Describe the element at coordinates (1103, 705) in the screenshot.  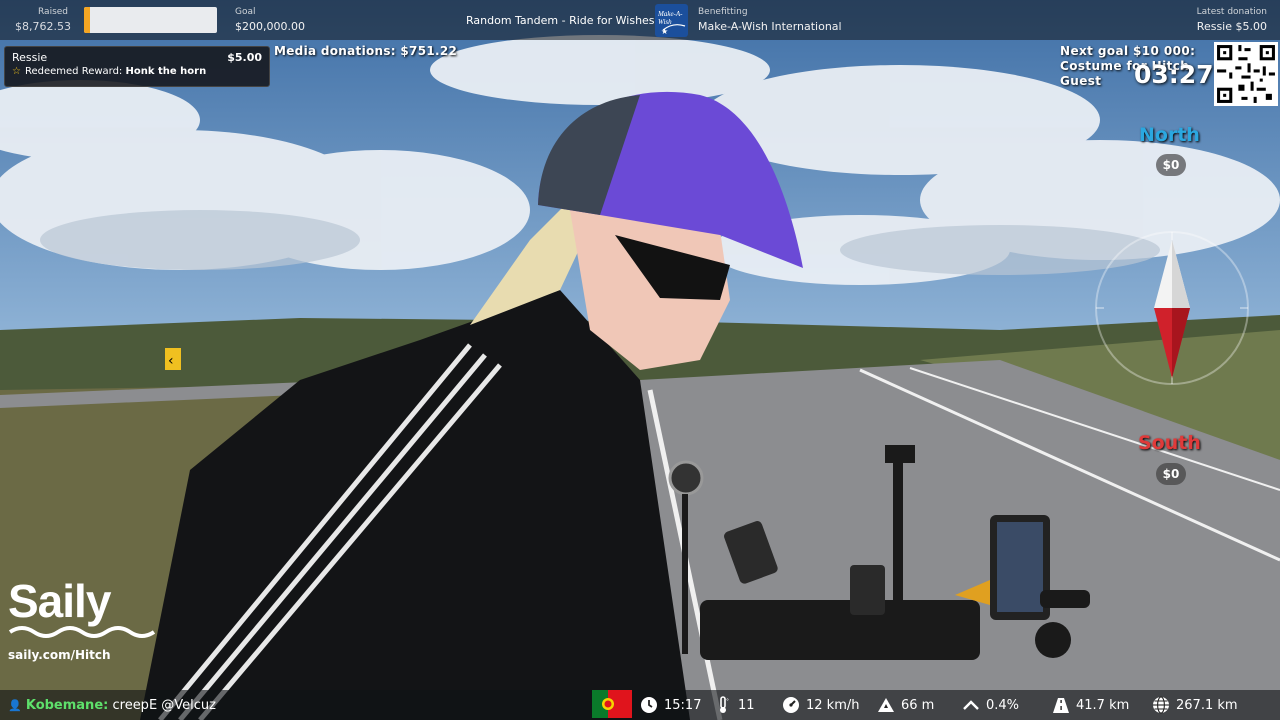
I see `distance-today-value: 41.7 km` at that location.